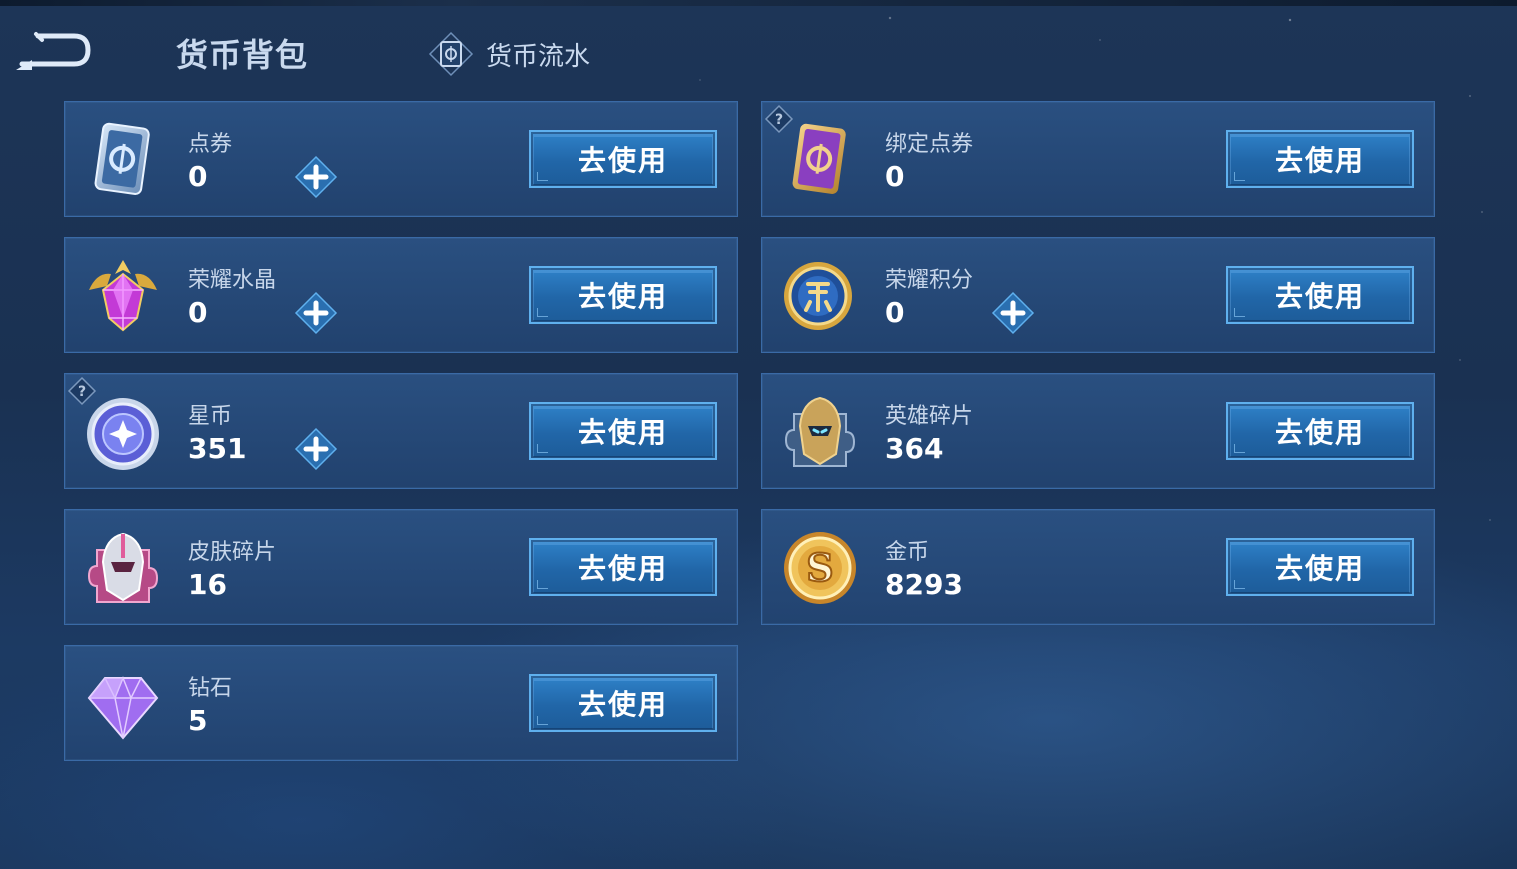  Describe the element at coordinates (316, 313) in the screenshot. I see `add-glory-crystal-button` at that location.